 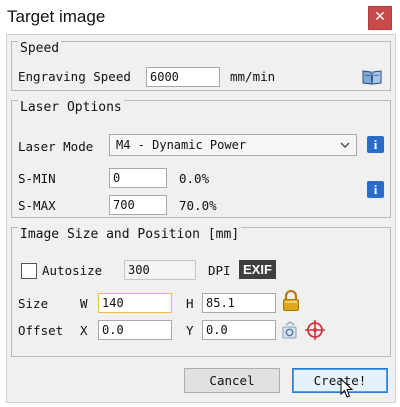 What do you see at coordinates (56, 16) in the screenshot?
I see `window-title: Target image` at bounding box center [56, 16].